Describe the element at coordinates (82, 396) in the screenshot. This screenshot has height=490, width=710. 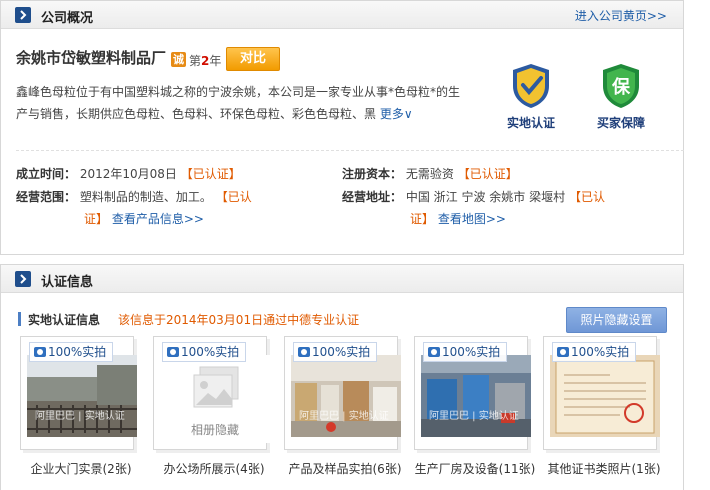
I see `gate-photo: 阿里巴巴 | 实地认证` at that location.